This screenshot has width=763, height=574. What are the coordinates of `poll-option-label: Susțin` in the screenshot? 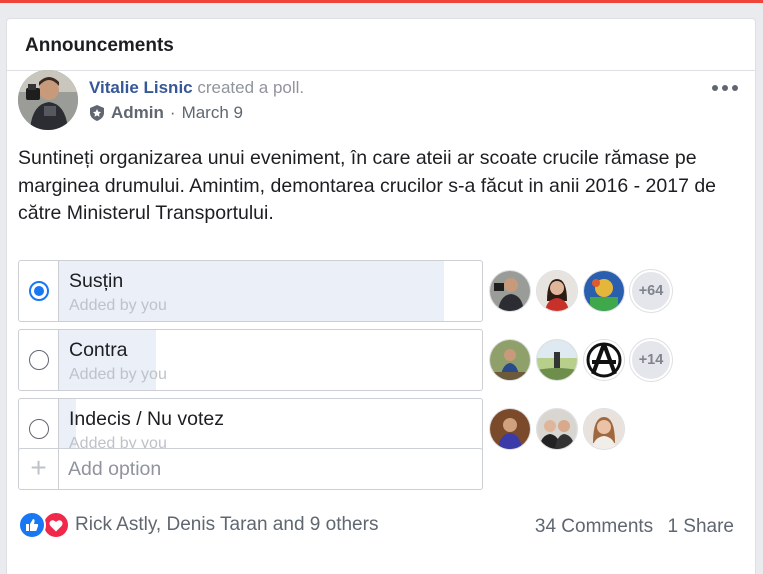 It's located at (96, 281).